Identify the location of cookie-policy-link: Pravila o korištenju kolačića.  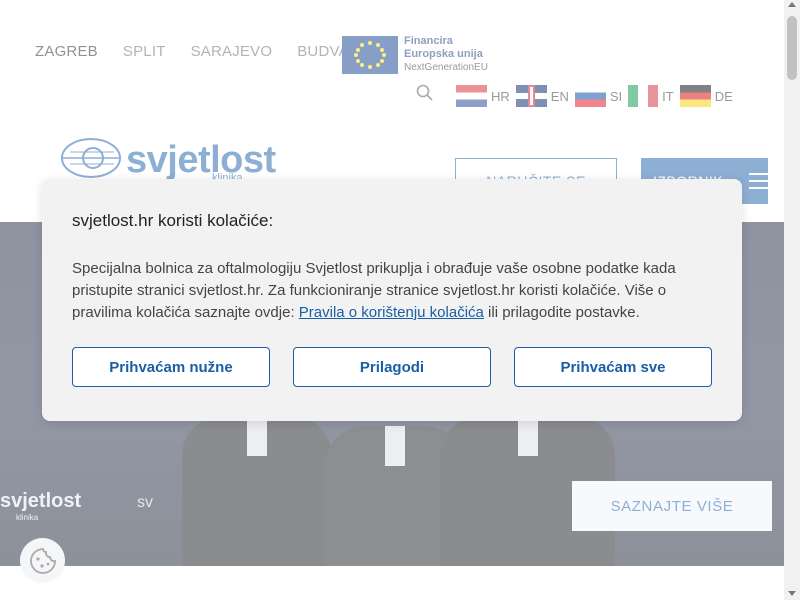
(391, 312).